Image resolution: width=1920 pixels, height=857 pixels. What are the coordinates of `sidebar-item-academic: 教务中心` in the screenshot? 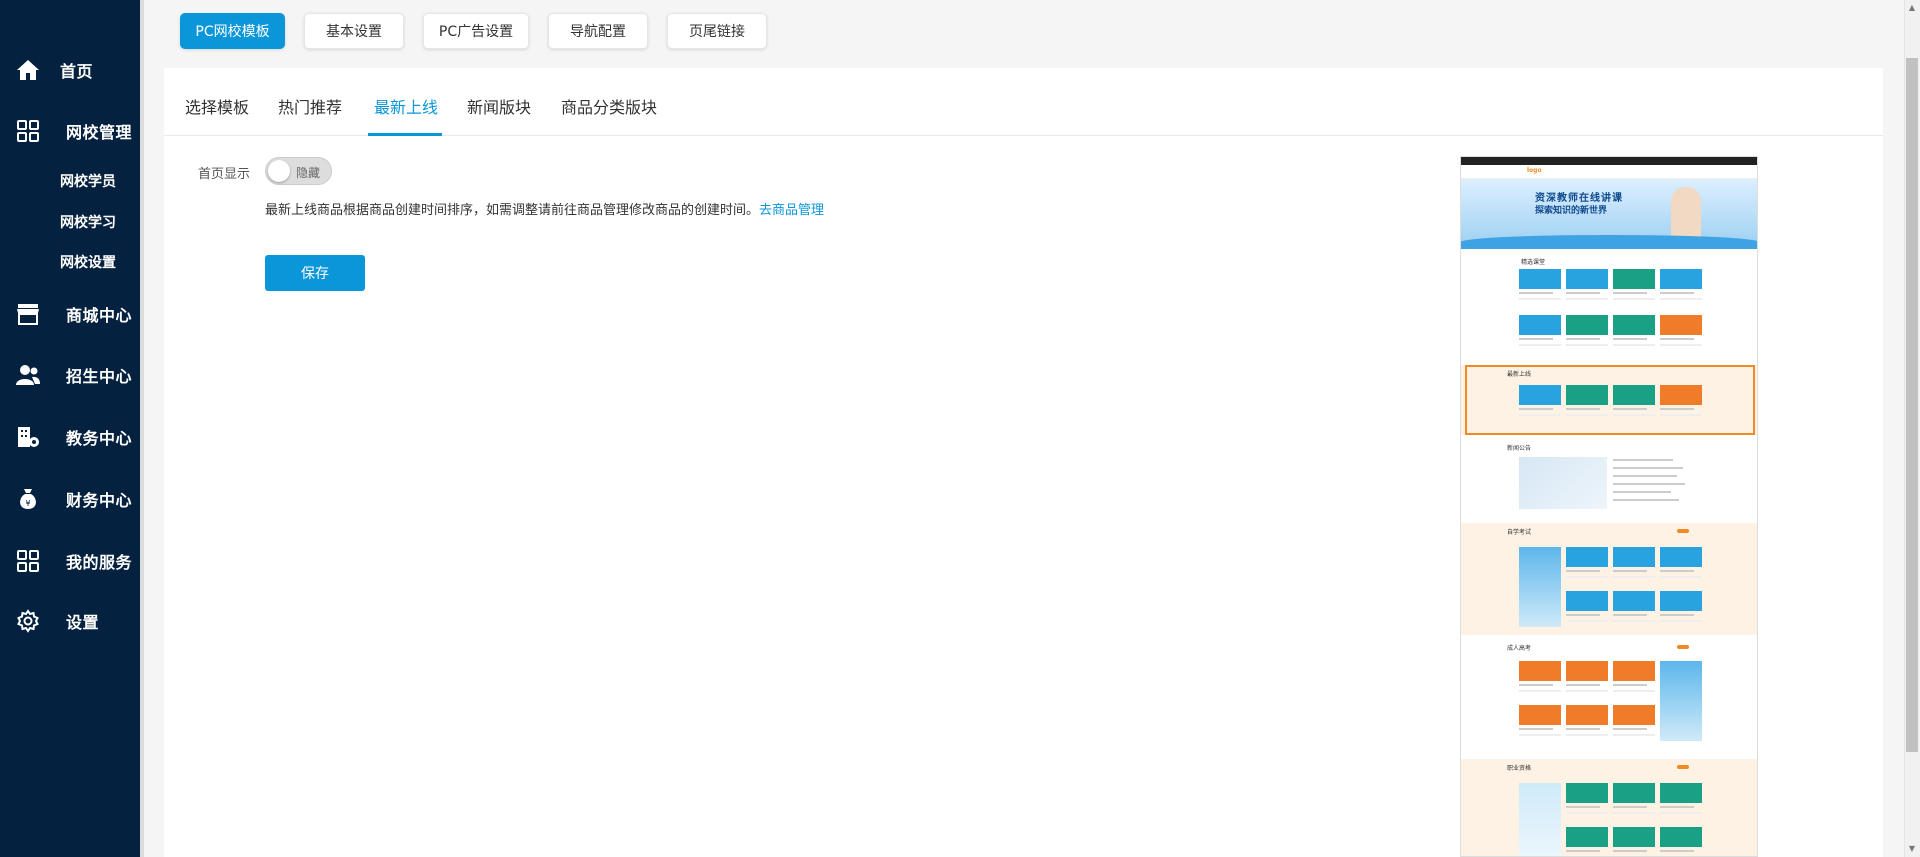 It's located at (70, 437).